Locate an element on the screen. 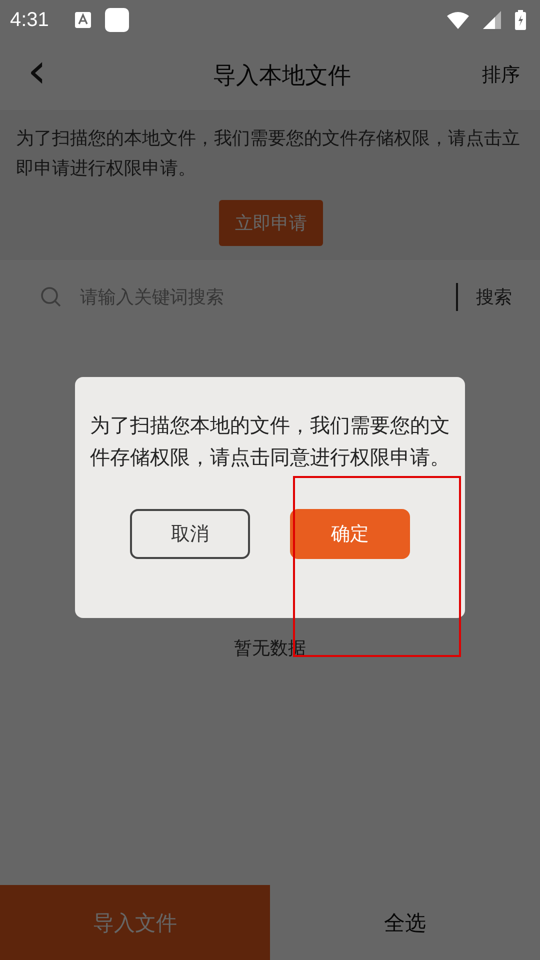  search-icon is located at coordinates (51, 297).